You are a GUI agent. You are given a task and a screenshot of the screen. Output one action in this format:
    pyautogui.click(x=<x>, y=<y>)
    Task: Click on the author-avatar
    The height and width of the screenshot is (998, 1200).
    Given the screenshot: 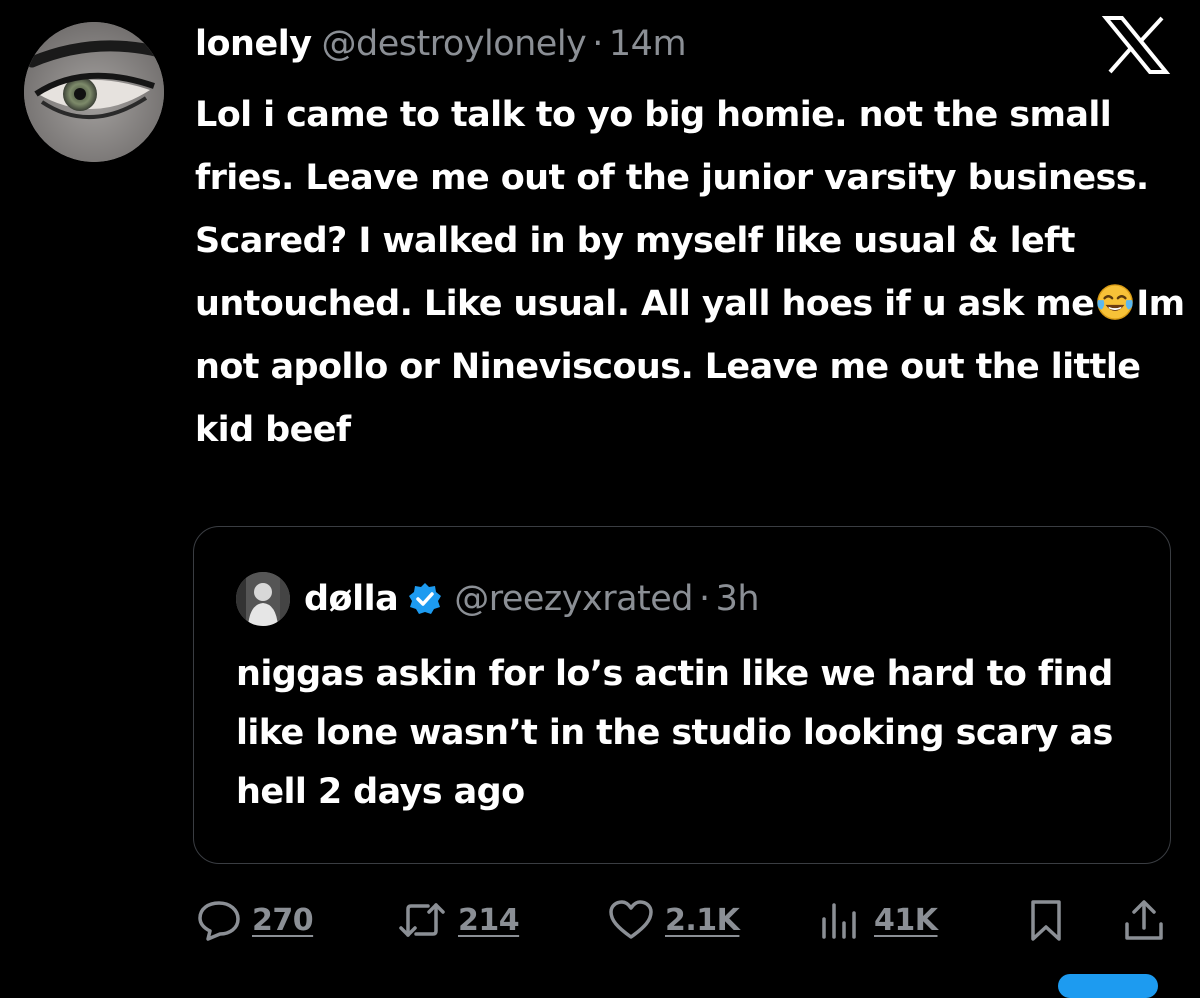 What is the action you would take?
    pyautogui.click(x=94, y=92)
    